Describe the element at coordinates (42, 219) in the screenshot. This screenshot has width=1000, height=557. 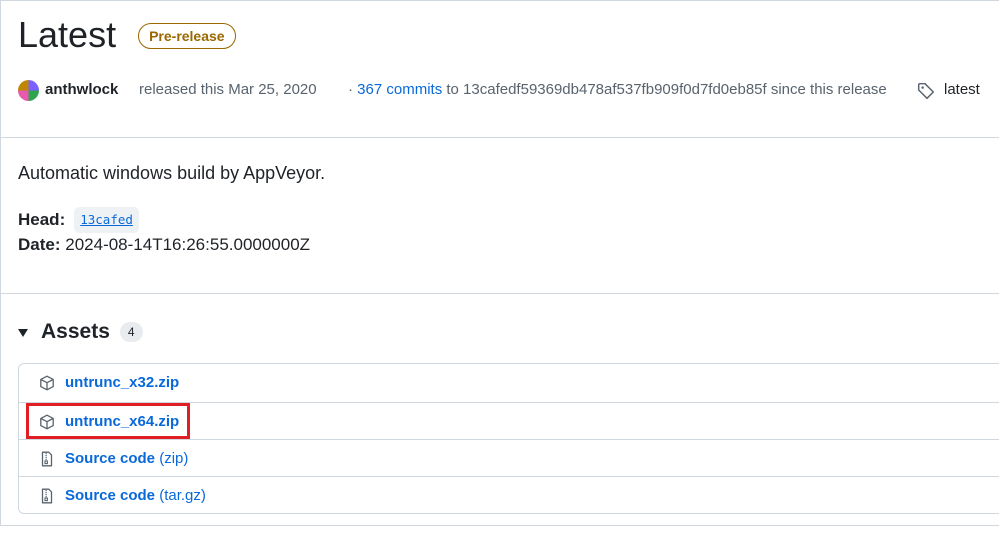
I see `head-label: Head:` at that location.